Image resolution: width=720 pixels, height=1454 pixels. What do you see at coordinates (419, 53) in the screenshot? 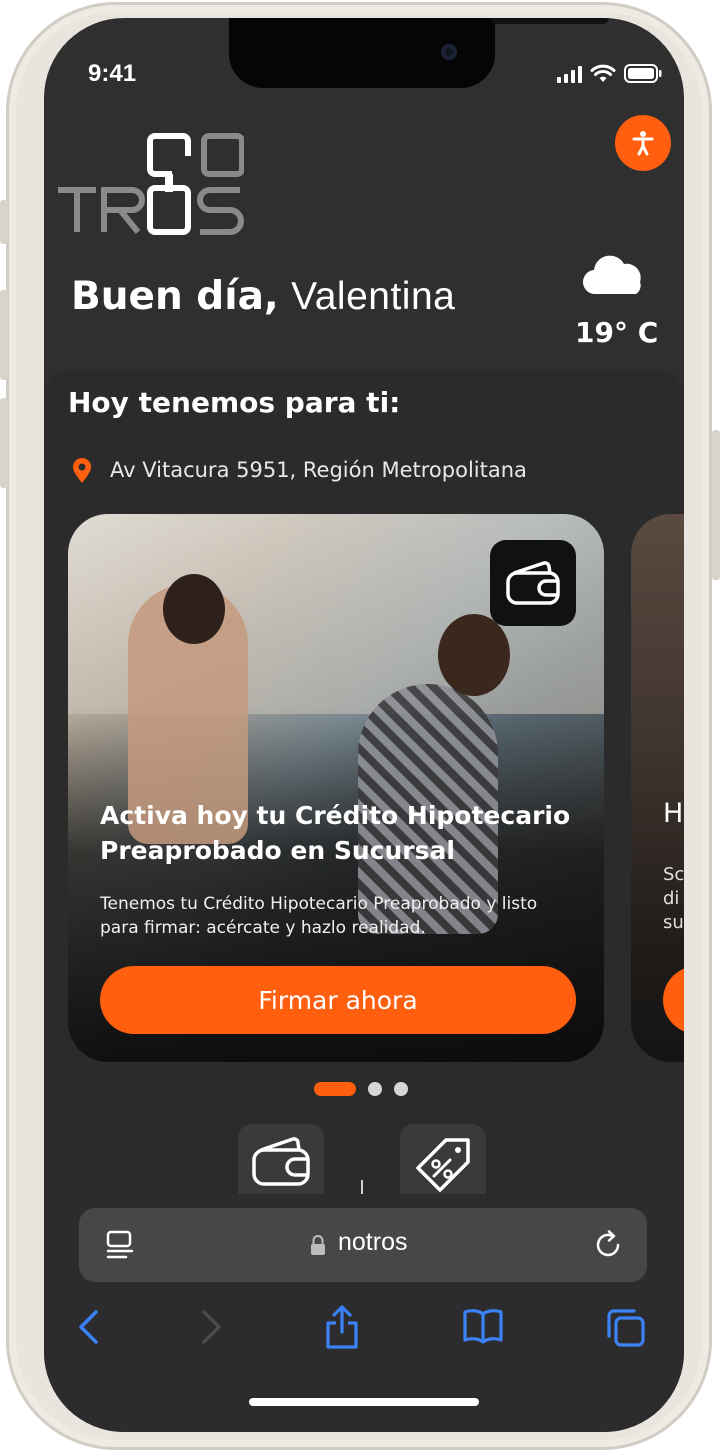
I see `notch` at bounding box center [419, 53].